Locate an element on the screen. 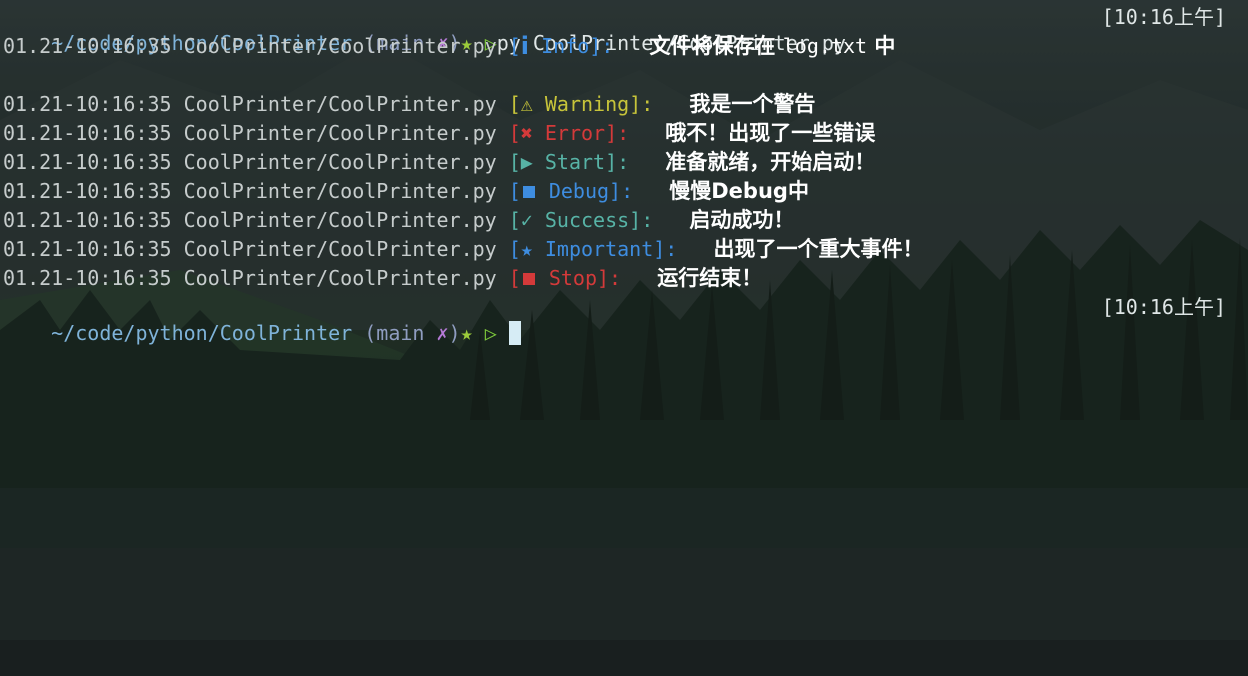 This screenshot has height=676, width=1248. log-message-filename: log.txt is located at coordinates (825, 46).